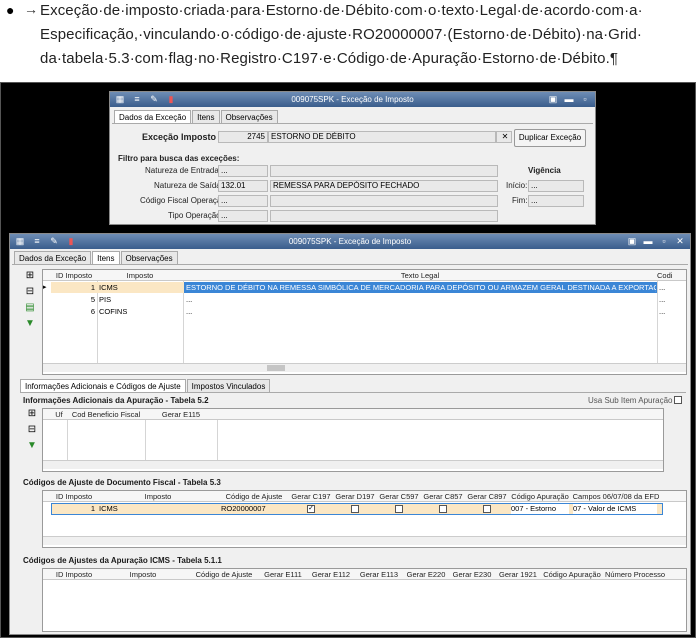  What do you see at coordinates (228, 385) in the screenshot?
I see `subtab-impostos-vinculados: Impostos Vinculados` at bounding box center [228, 385].